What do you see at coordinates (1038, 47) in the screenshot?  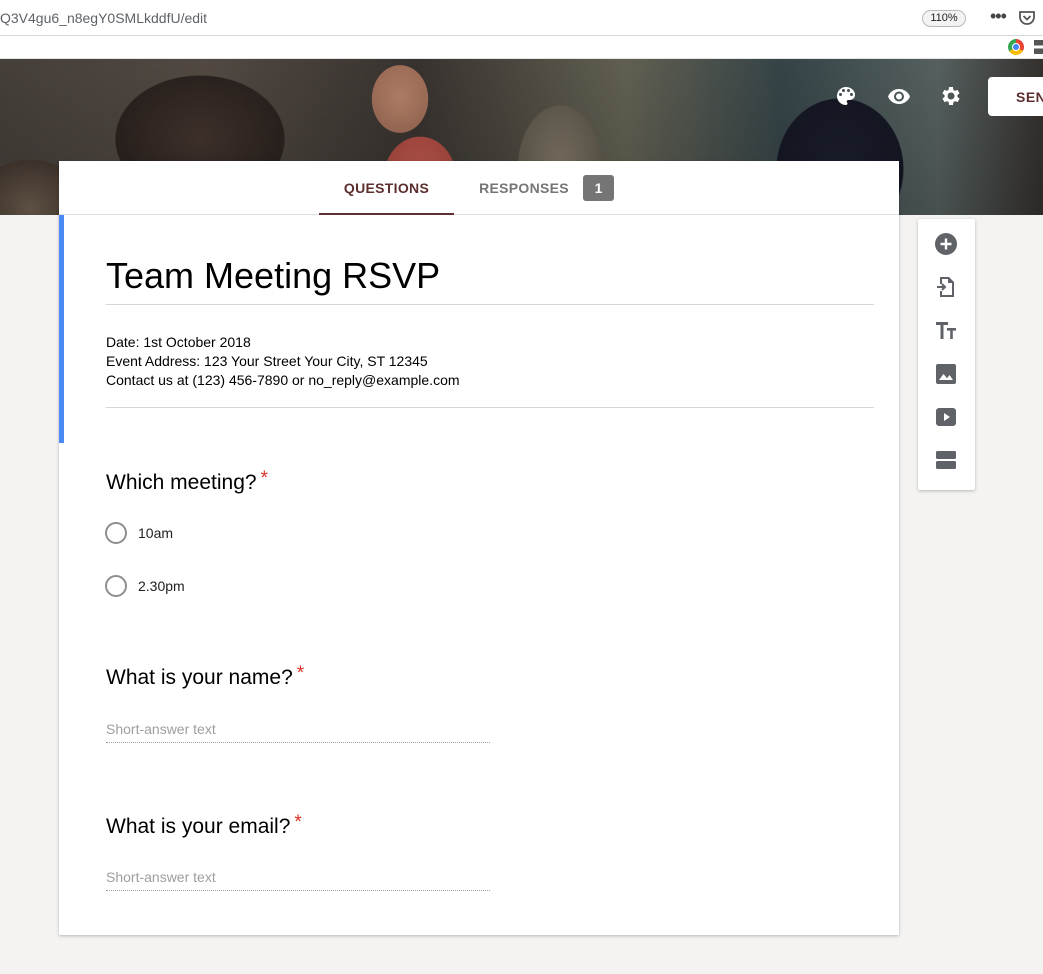 I see `apps-icon` at bounding box center [1038, 47].